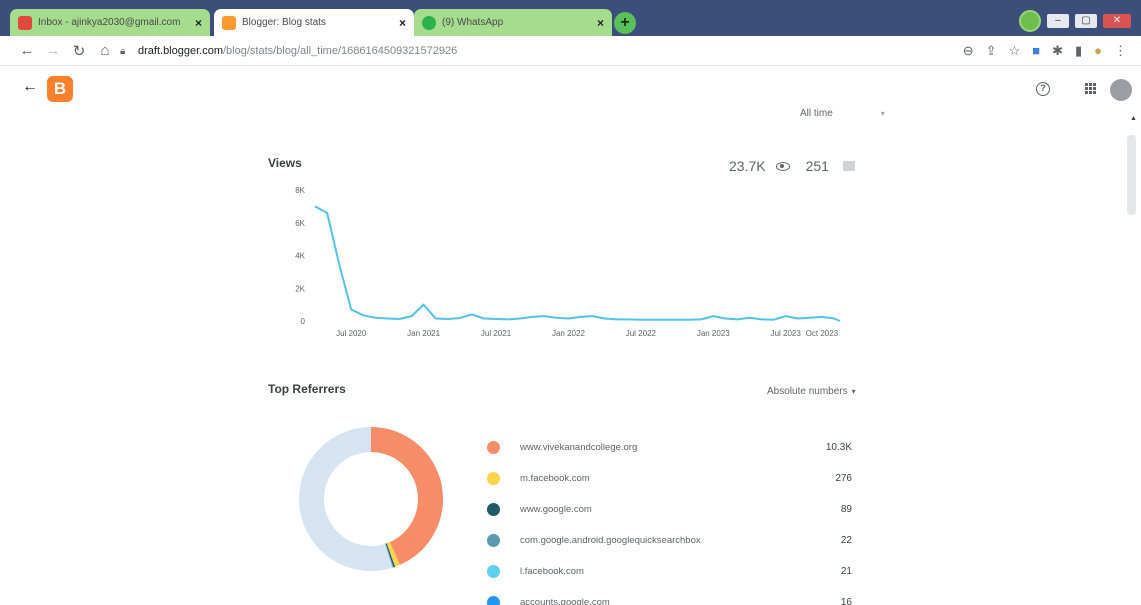  I want to click on toolbar-icons: ⊖ ⇪ ☆ ■ ✱ ▮ ● ⋮, so click(1045, 51).